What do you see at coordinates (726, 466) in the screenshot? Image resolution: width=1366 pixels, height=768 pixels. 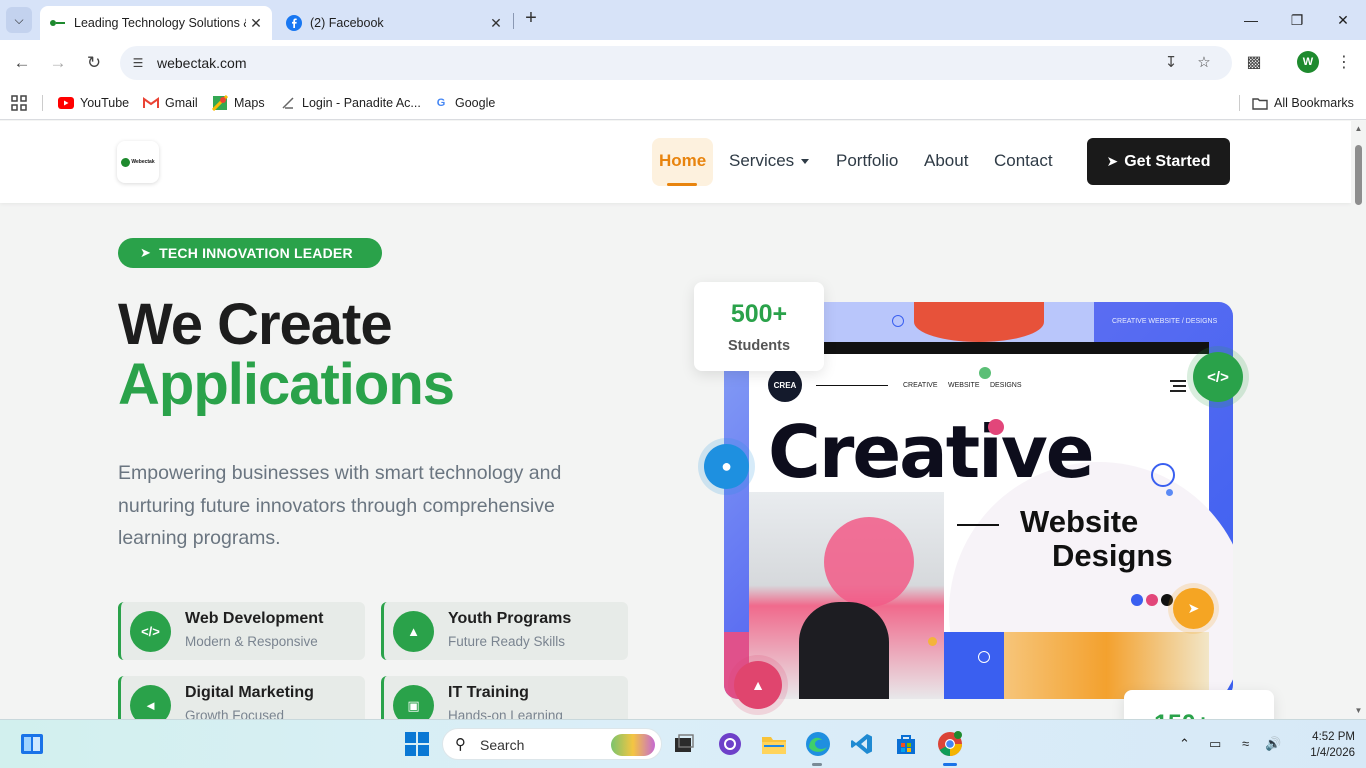 I see `lightbulb-icon: ●` at bounding box center [726, 466].